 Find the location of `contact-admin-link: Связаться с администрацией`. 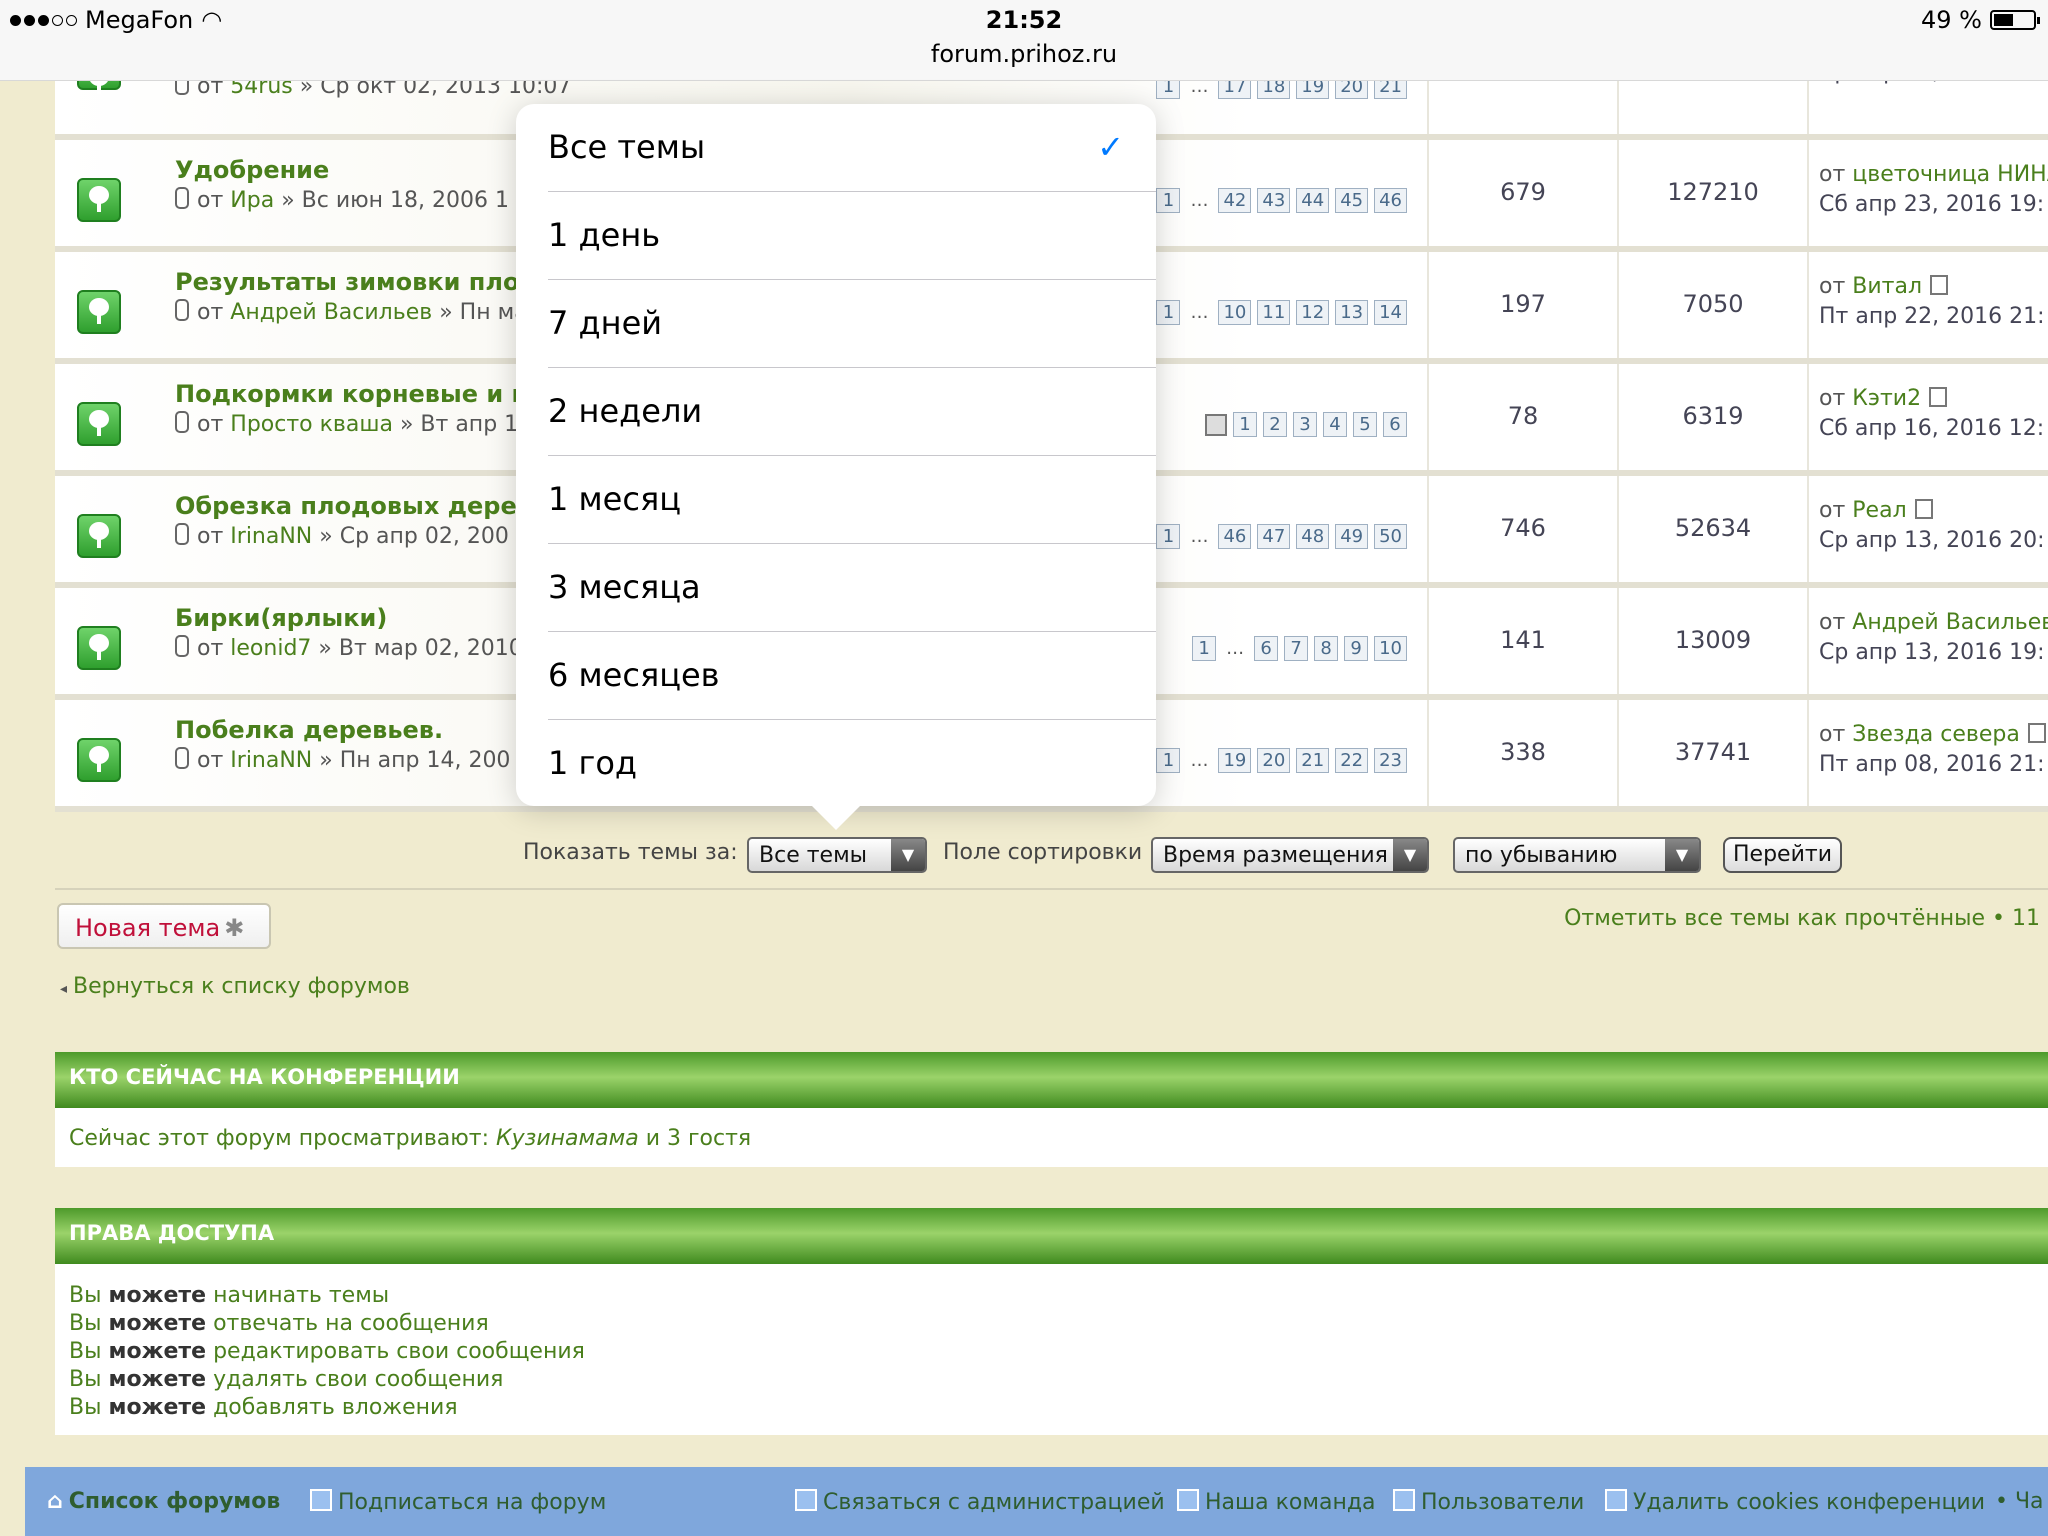

contact-admin-link: Связаться с администрацией is located at coordinates (980, 1502).